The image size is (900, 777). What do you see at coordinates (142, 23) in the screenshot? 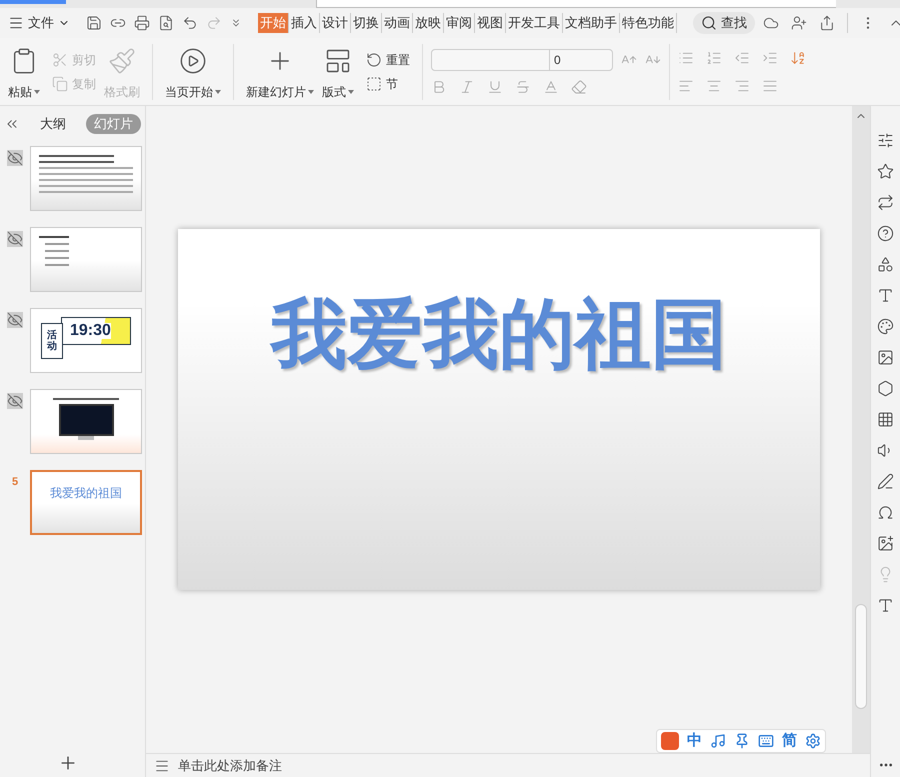
I see `print-icon` at bounding box center [142, 23].